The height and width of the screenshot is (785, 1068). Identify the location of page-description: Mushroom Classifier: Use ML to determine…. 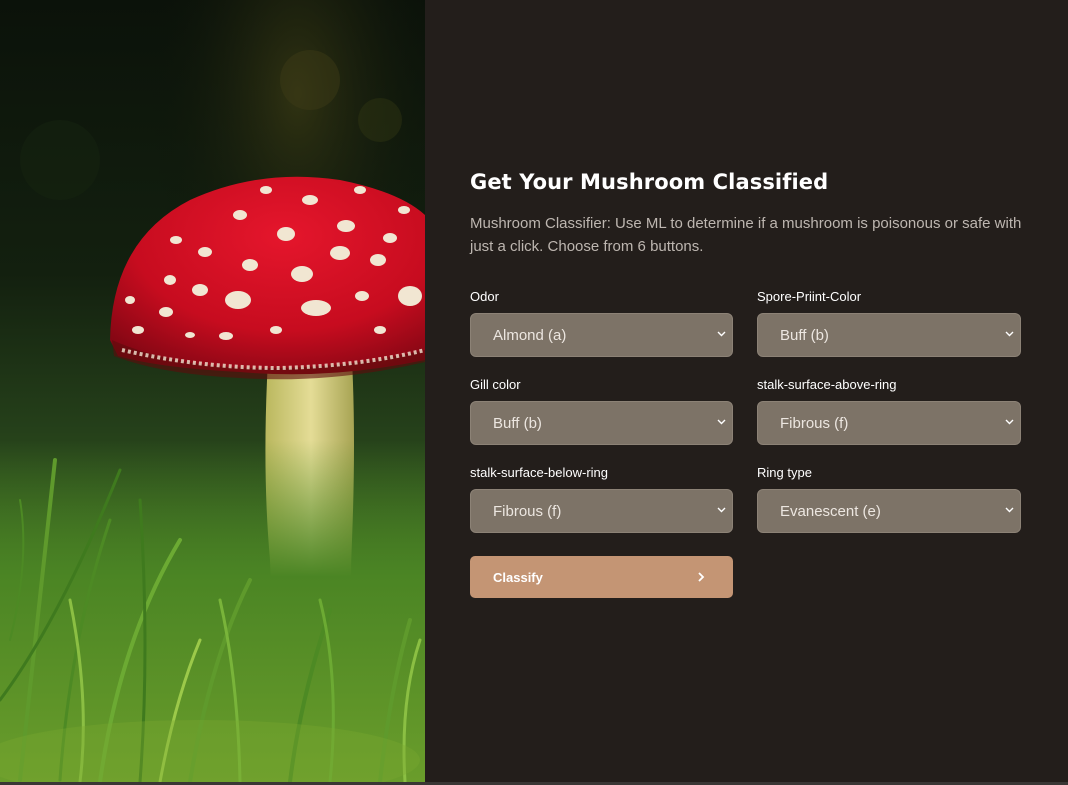
(746, 235).